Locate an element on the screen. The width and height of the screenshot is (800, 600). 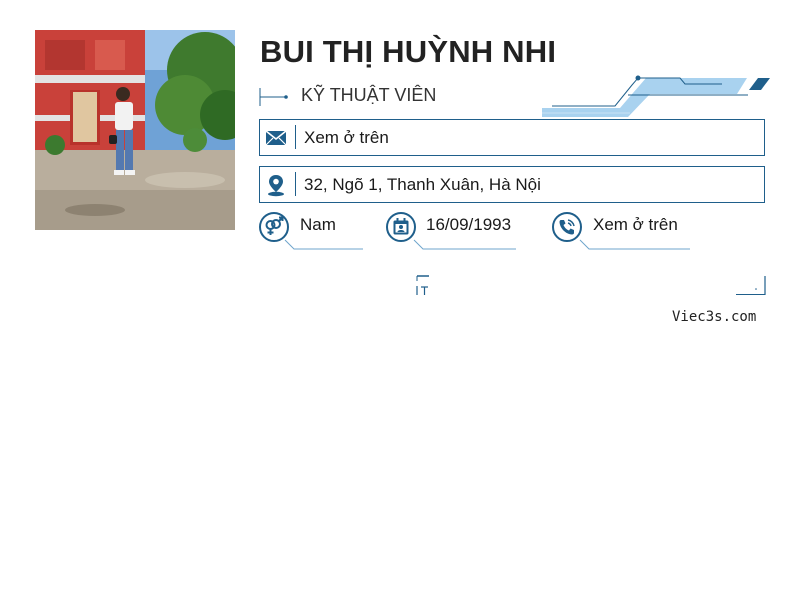
gender-info: Nam is located at coordinates (313, 232).